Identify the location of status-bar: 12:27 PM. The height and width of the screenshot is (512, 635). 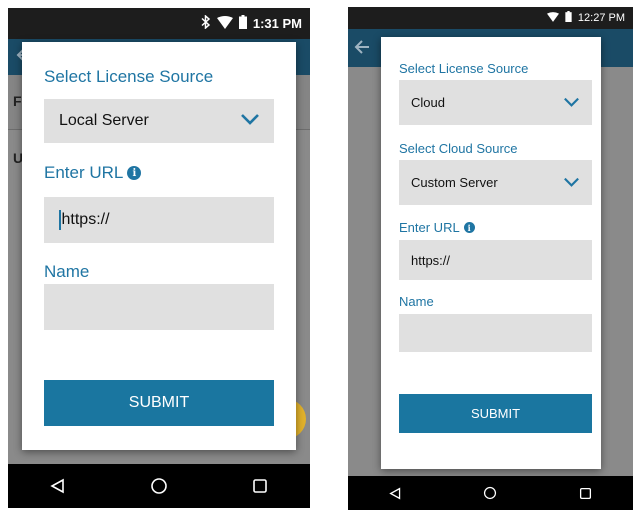
(490, 18).